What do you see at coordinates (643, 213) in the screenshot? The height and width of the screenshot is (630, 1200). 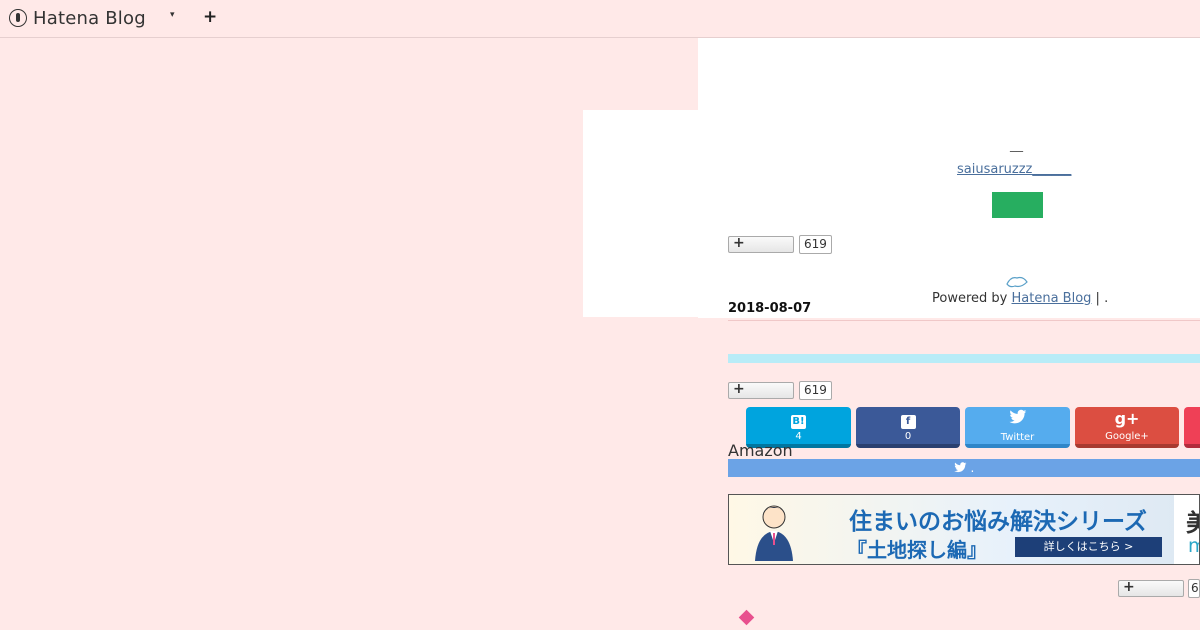 I see `sidebar-panel-extension` at bounding box center [643, 213].